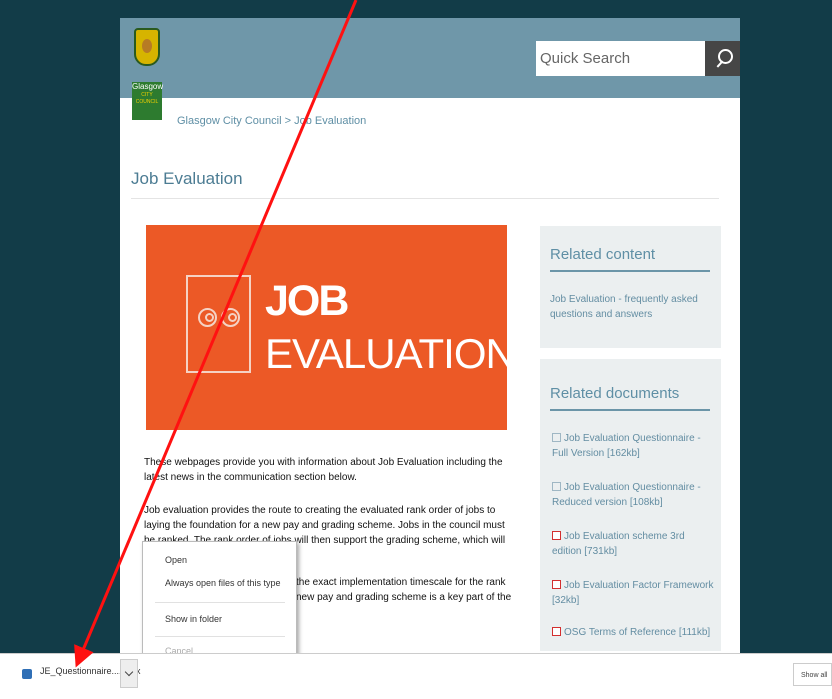  What do you see at coordinates (630, 271) in the screenshot?
I see `related-content-divider` at bounding box center [630, 271].